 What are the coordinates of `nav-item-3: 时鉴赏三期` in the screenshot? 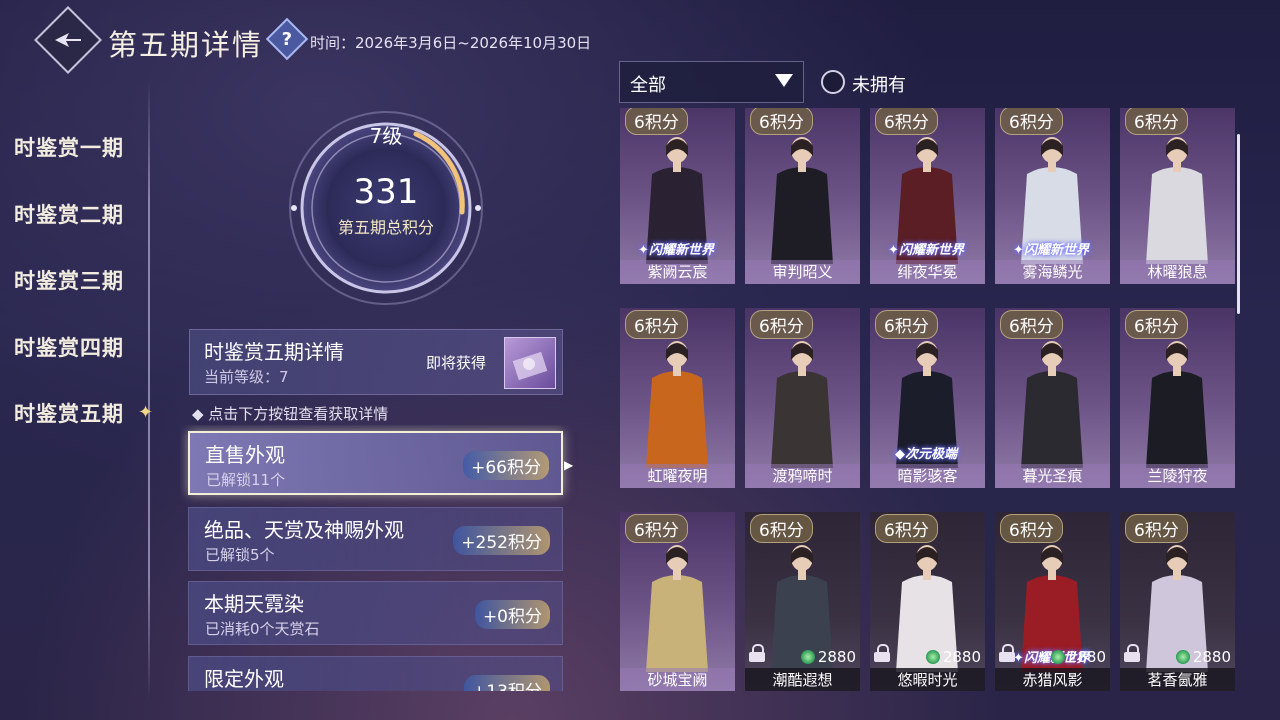 It's located at (69, 280).